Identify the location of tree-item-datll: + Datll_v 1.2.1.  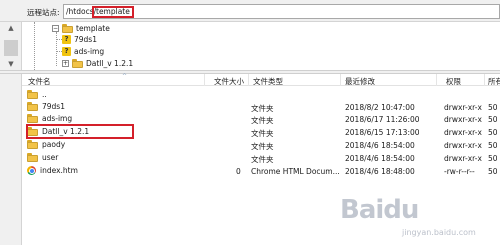
(97, 63).